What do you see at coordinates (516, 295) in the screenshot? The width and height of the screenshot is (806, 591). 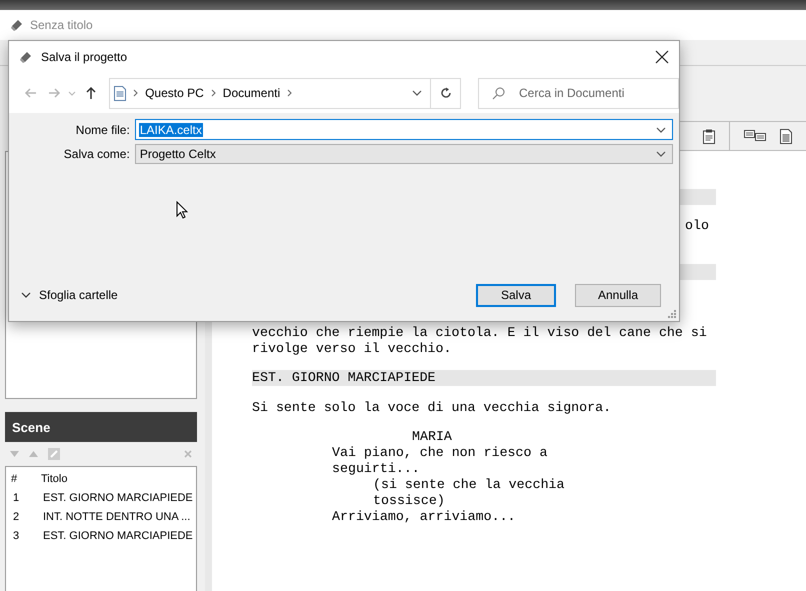 I see `save-button: Salva` at bounding box center [516, 295].